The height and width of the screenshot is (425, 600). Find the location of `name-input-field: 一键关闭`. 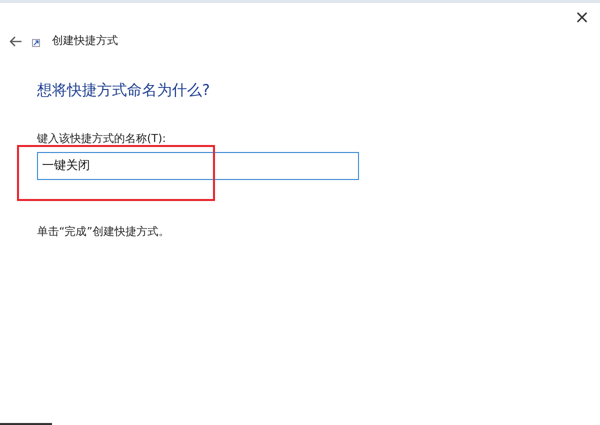

name-input-field: 一键关闭 is located at coordinates (198, 166).